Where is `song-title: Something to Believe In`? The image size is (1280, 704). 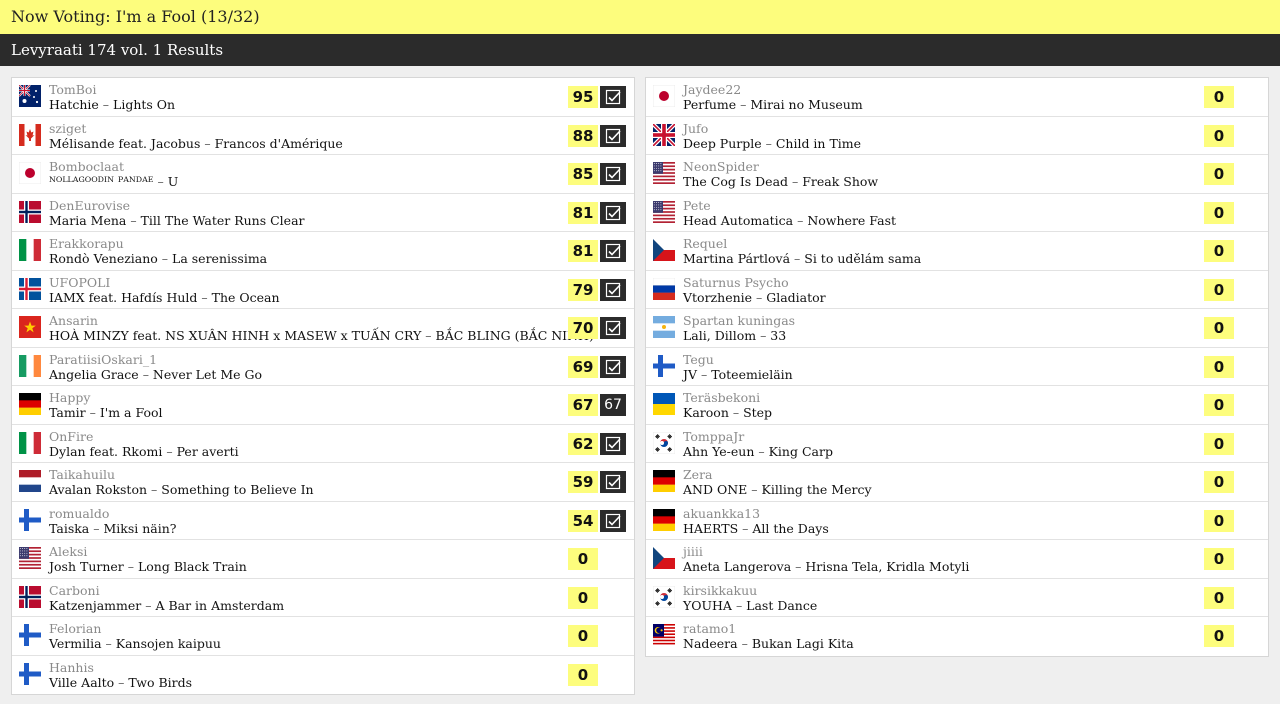 song-title: Something to Believe In is located at coordinates (237, 489).